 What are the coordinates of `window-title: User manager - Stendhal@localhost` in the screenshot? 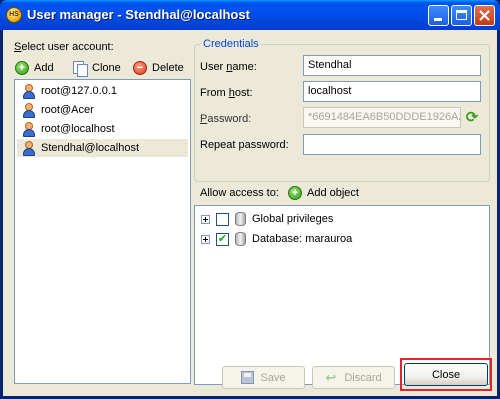 It's located at (138, 14).